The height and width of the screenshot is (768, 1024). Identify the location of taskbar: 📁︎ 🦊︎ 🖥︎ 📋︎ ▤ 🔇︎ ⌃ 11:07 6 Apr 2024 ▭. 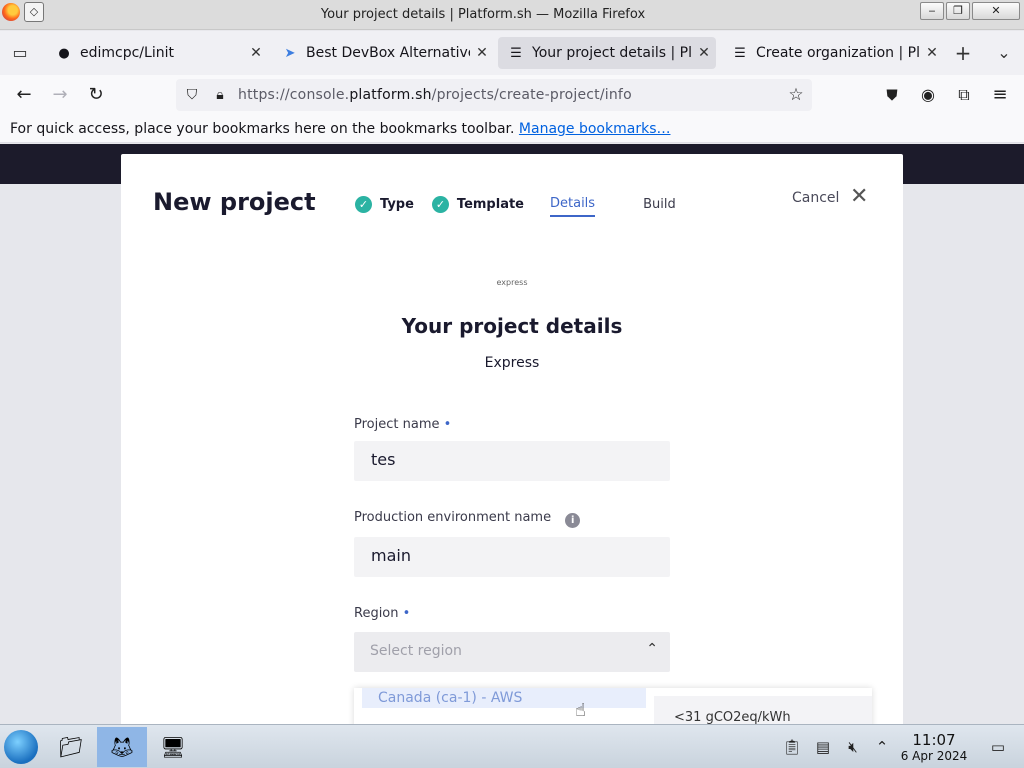
(512, 746).